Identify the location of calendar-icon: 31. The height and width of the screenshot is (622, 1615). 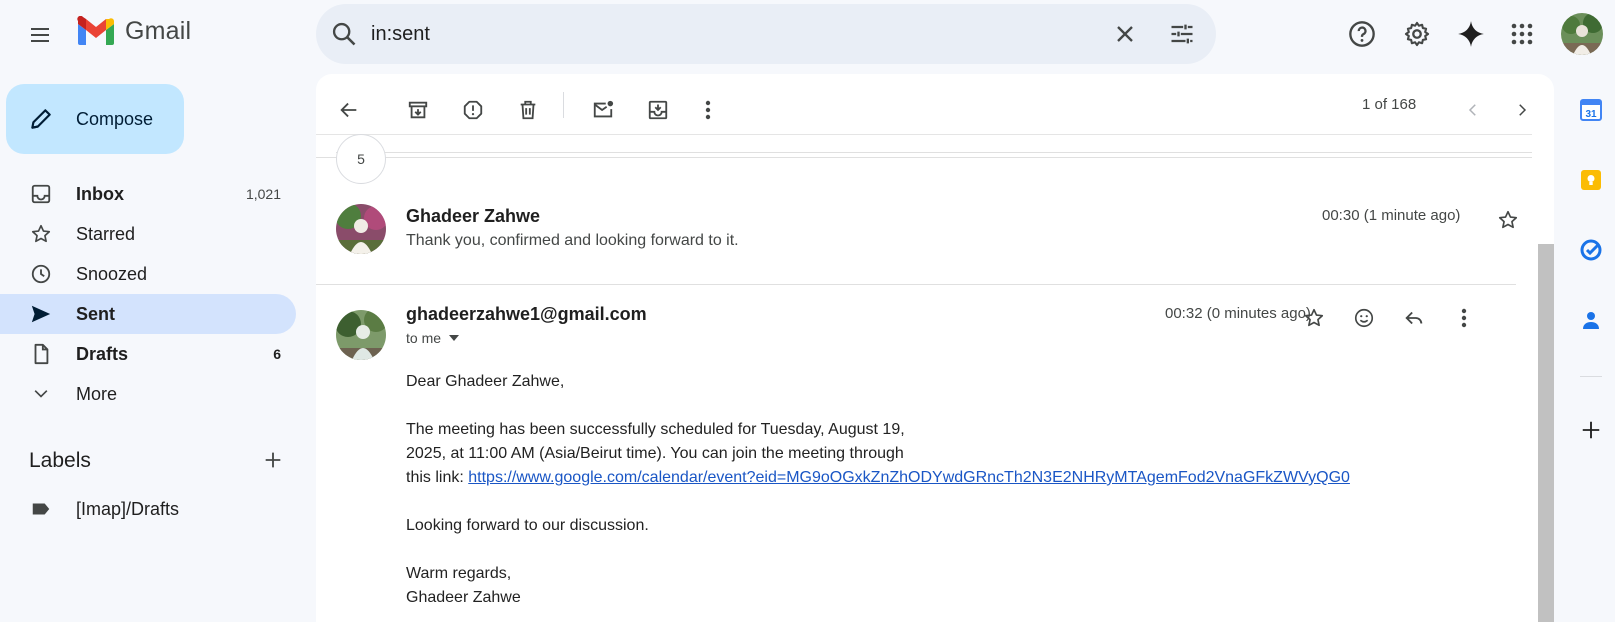
(1591, 110).